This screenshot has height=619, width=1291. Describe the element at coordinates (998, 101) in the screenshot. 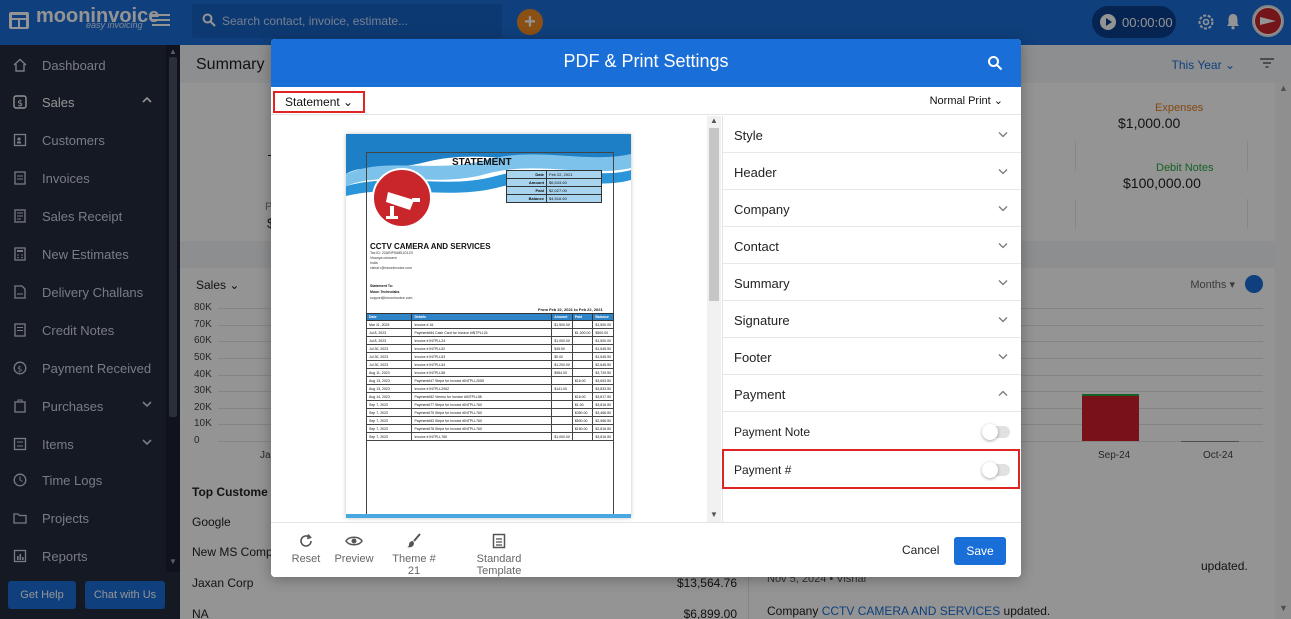

I see `chevron-down-icon: ⌄` at that location.